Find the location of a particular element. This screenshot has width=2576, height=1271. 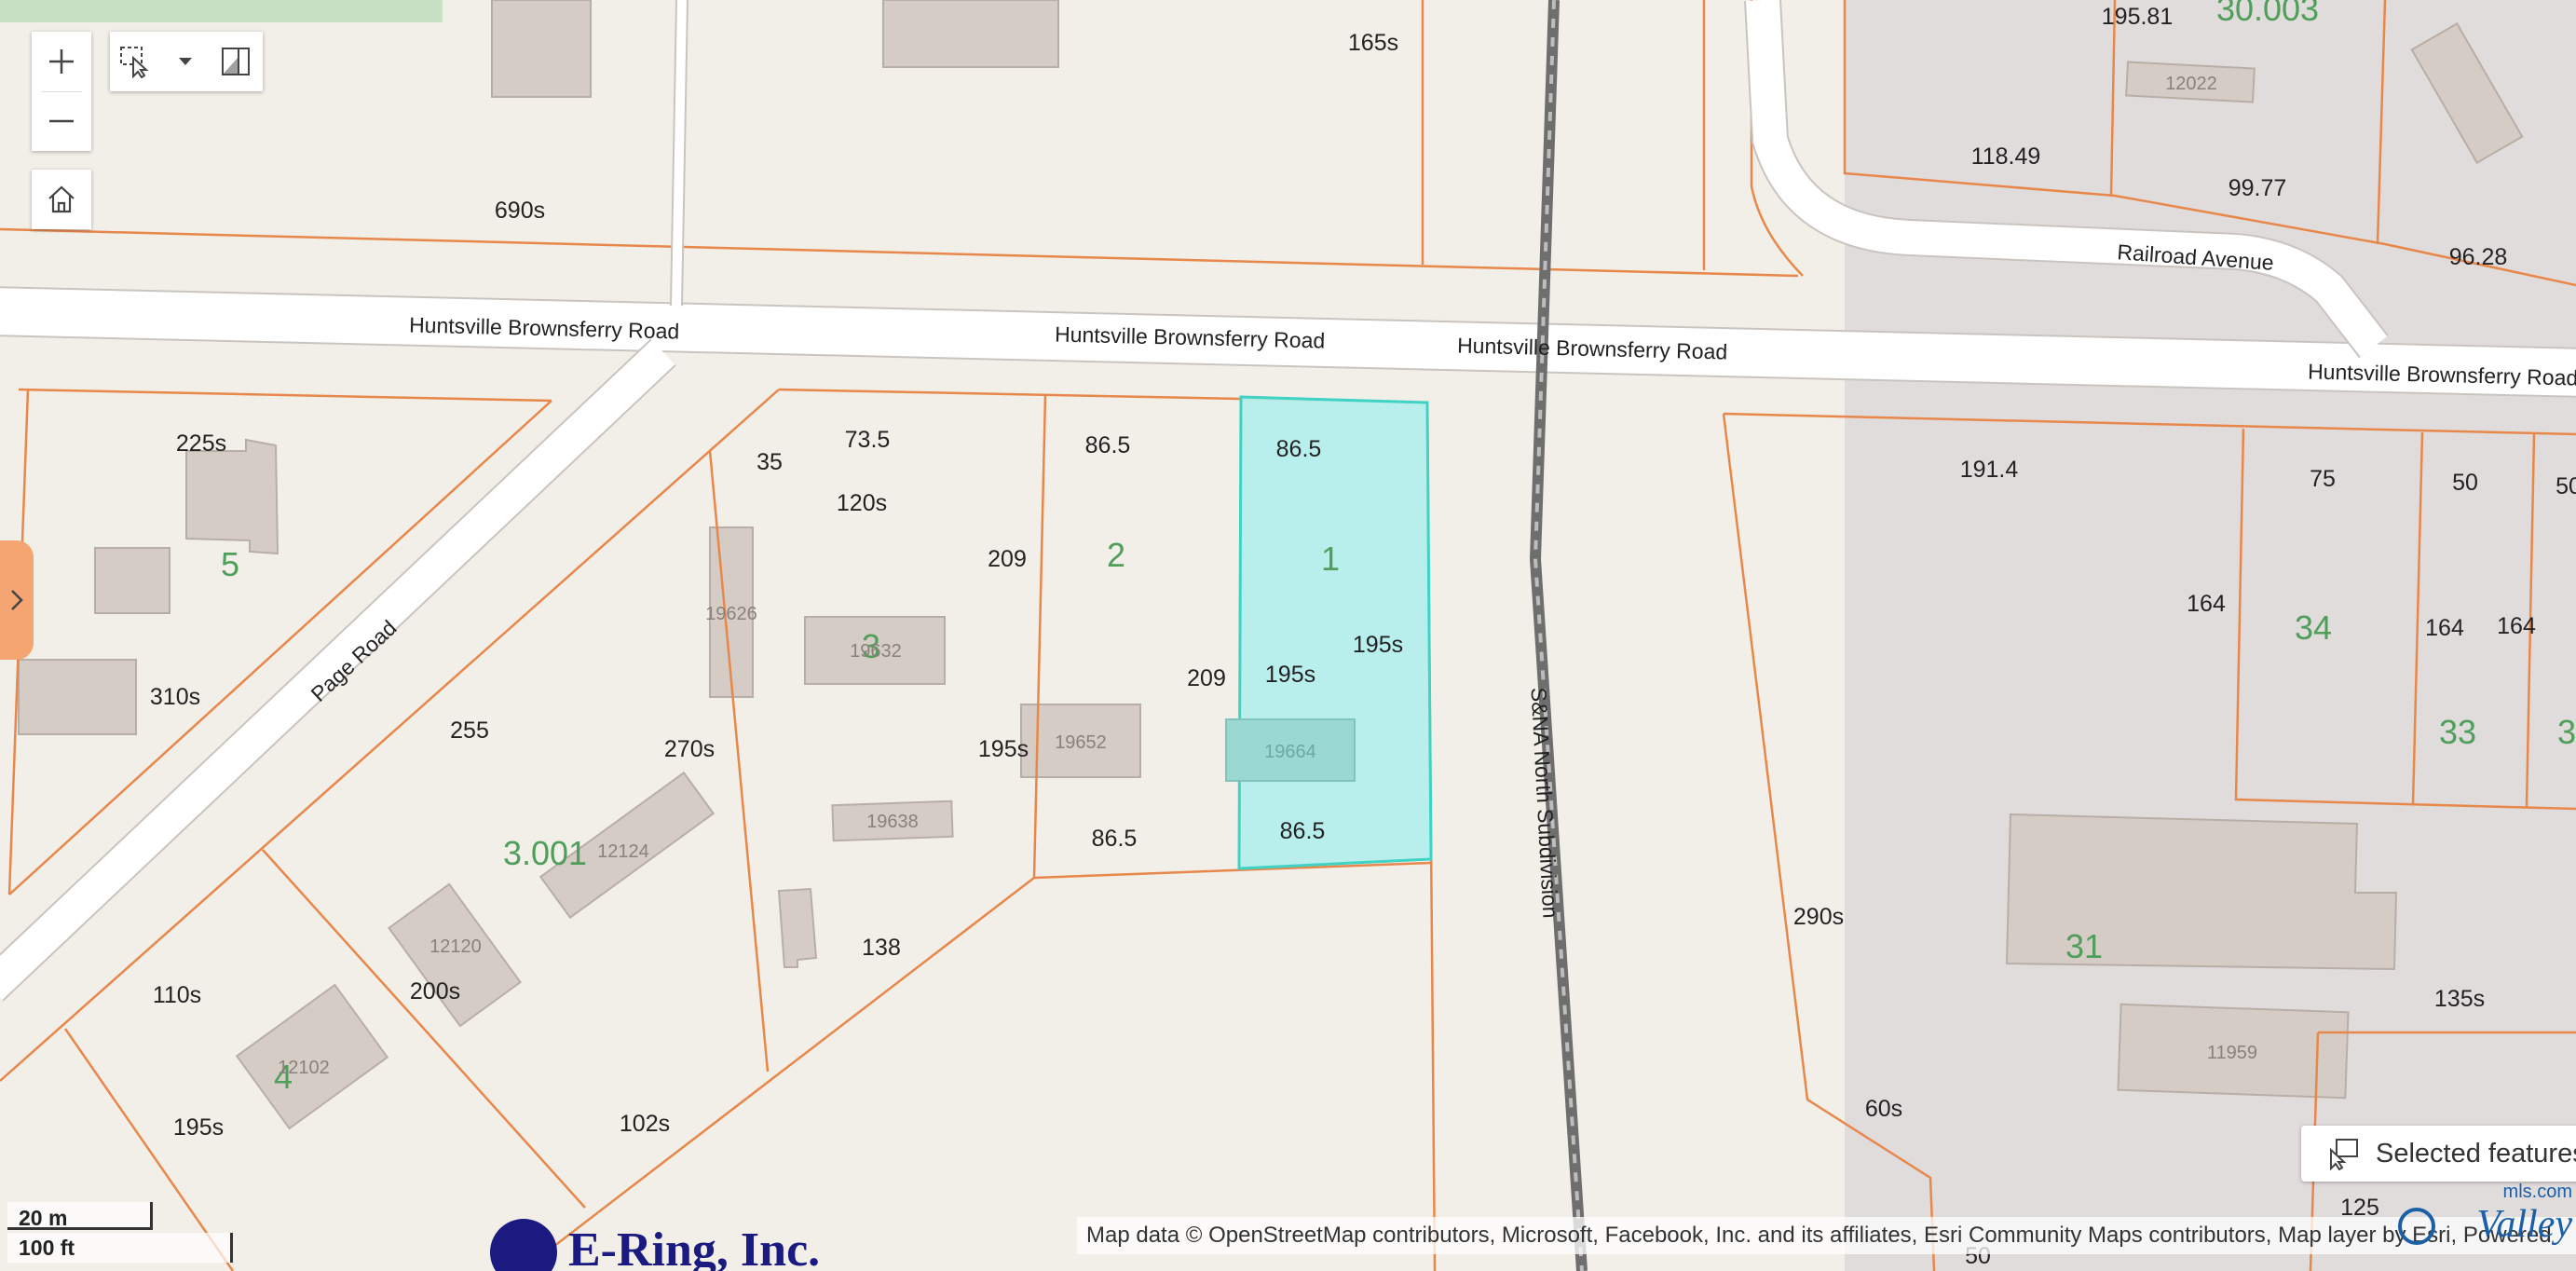

scale-imperial: 100 ft is located at coordinates (120, 1248).